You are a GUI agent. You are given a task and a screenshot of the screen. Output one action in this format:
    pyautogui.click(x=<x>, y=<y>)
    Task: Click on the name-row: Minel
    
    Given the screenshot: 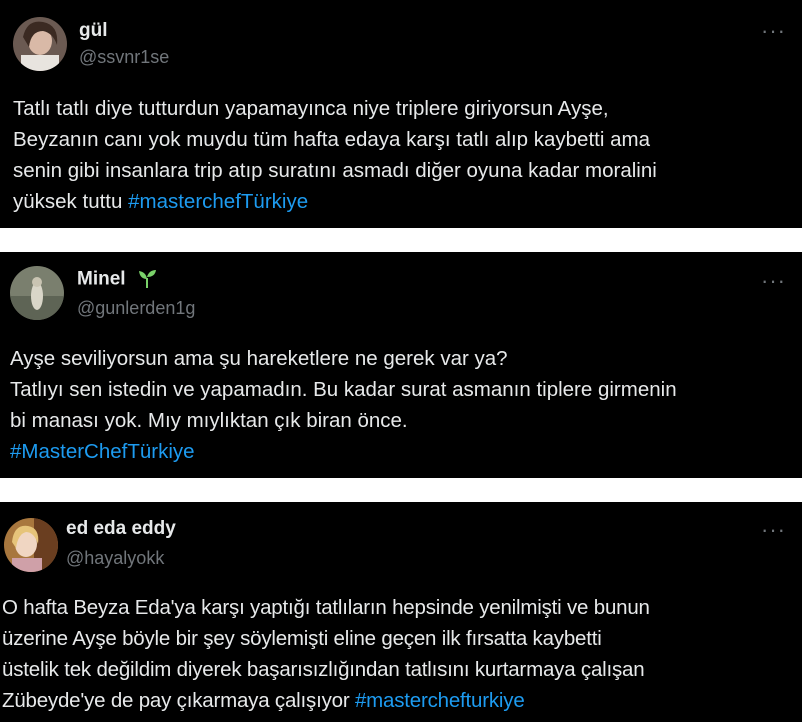 What is the action you would take?
    pyautogui.click(x=117, y=280)
    